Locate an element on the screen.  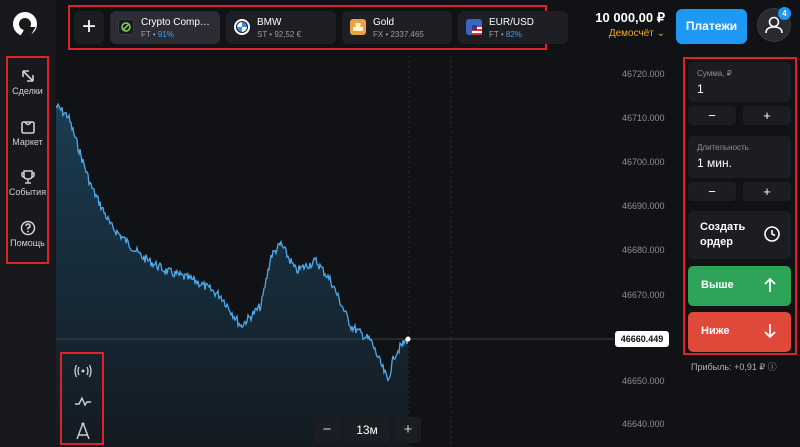
sidebar-item-label: Помощь is located at coordinates (27, 243).